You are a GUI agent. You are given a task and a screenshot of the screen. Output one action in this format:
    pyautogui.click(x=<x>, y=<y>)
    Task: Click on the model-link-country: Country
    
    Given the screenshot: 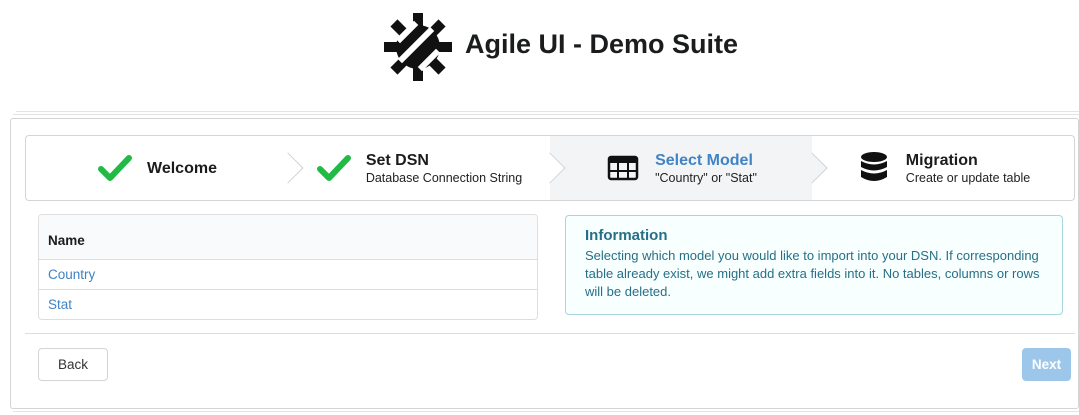 What is the action you would take?
    pyautogui.click(x=71, y=274)
    